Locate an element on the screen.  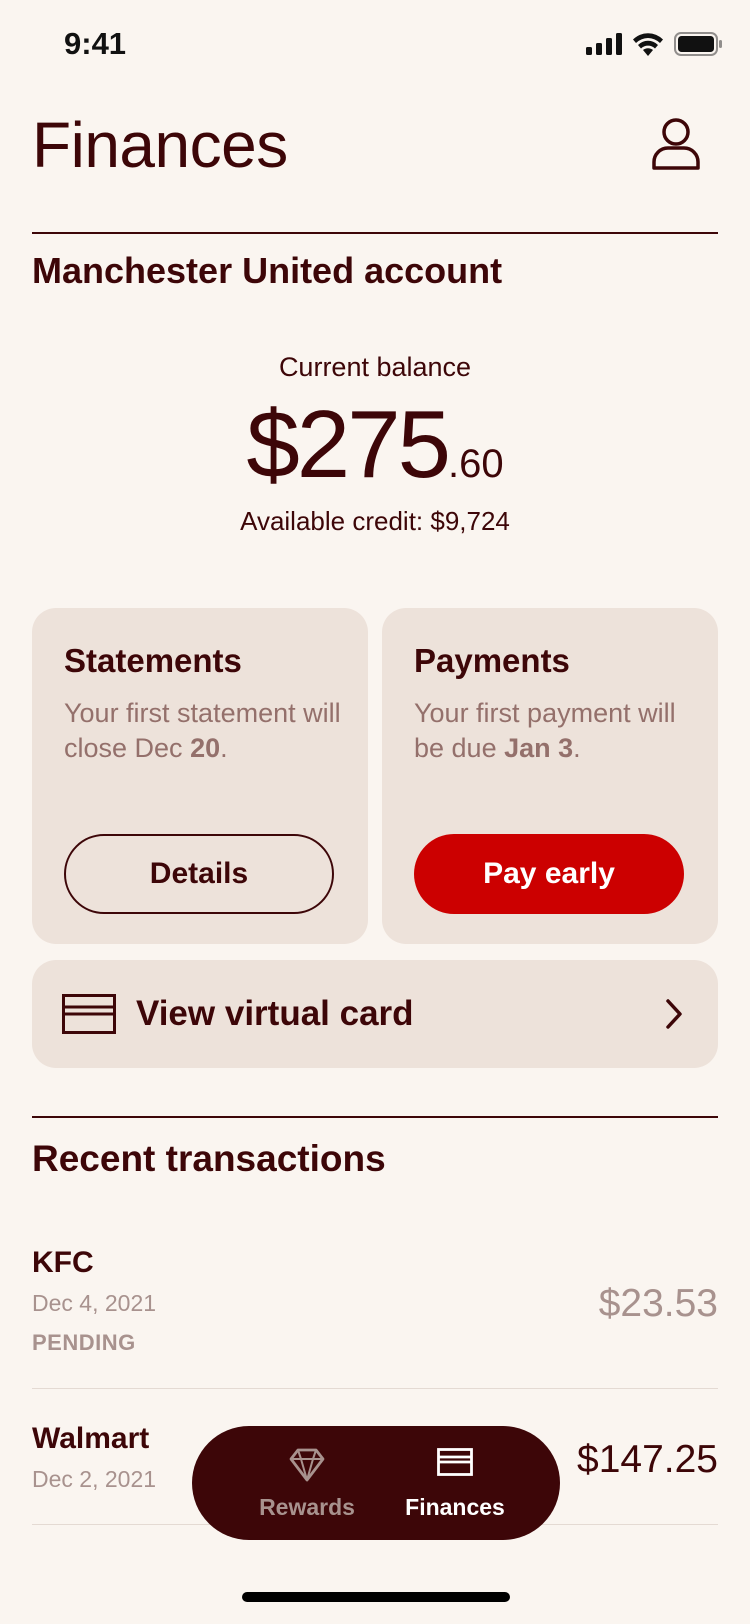
status-time: 9:41 is located at coordinates (95, 43).